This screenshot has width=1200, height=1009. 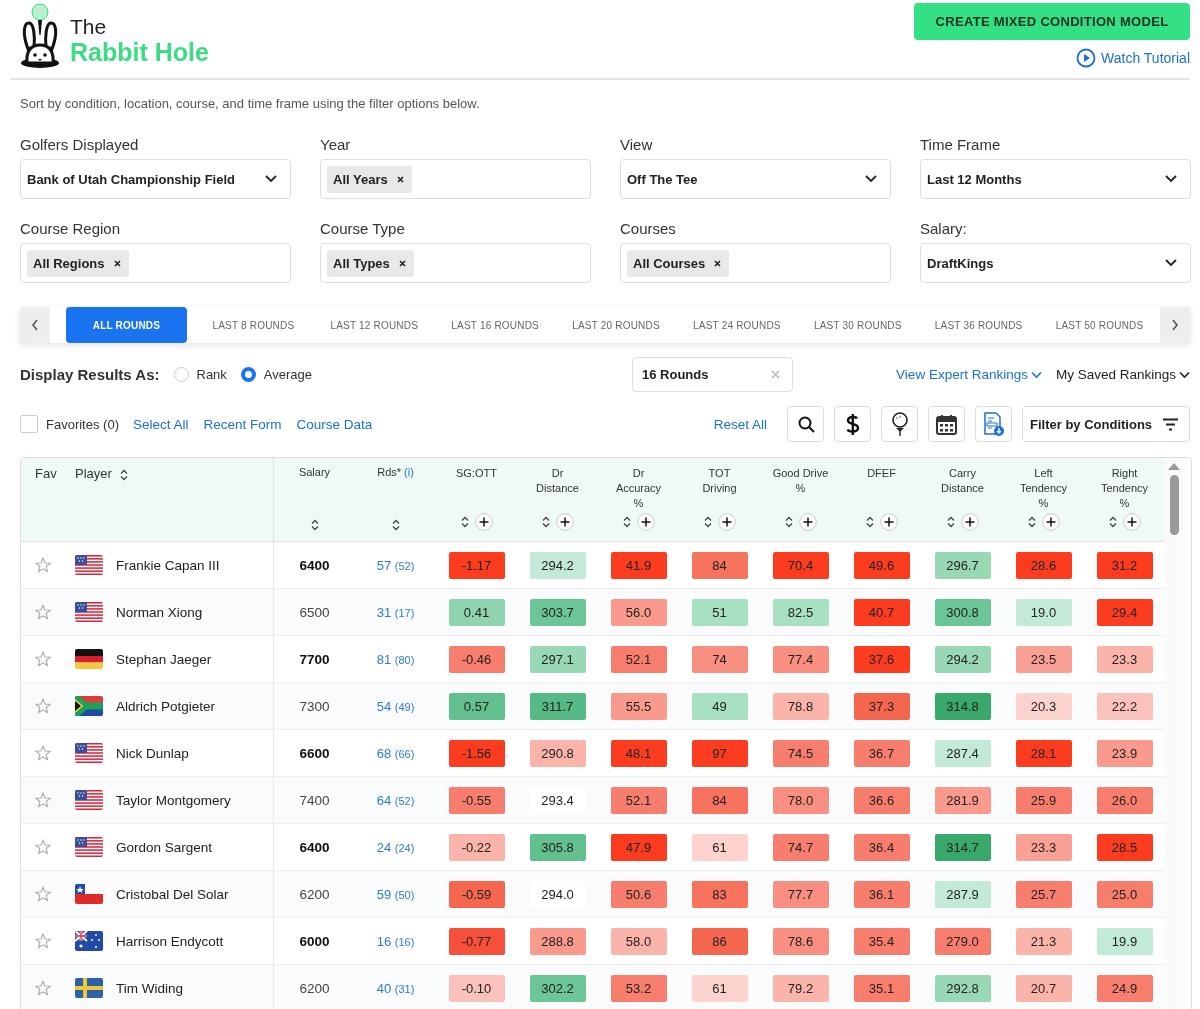 What do you see at coordinates (276, 374) in the screenshot?
I see `radio-option: Average` at bounding box center [276, 374].